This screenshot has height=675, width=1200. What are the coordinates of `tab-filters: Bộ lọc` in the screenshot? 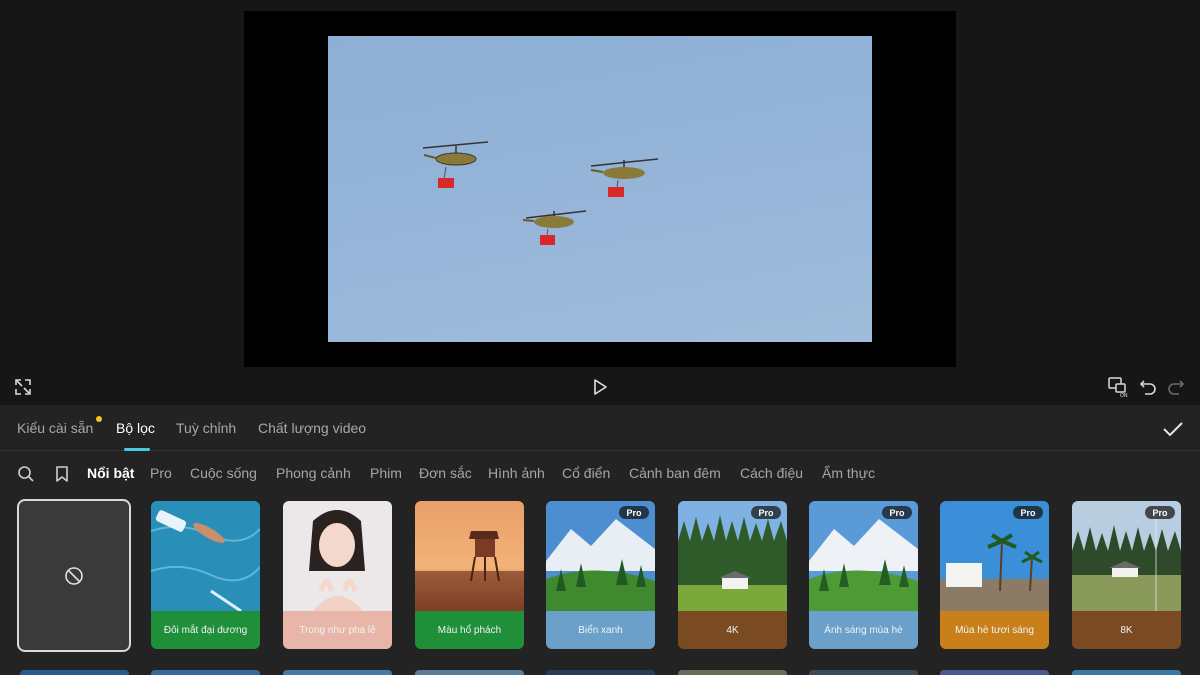 It's located at (135, 428).